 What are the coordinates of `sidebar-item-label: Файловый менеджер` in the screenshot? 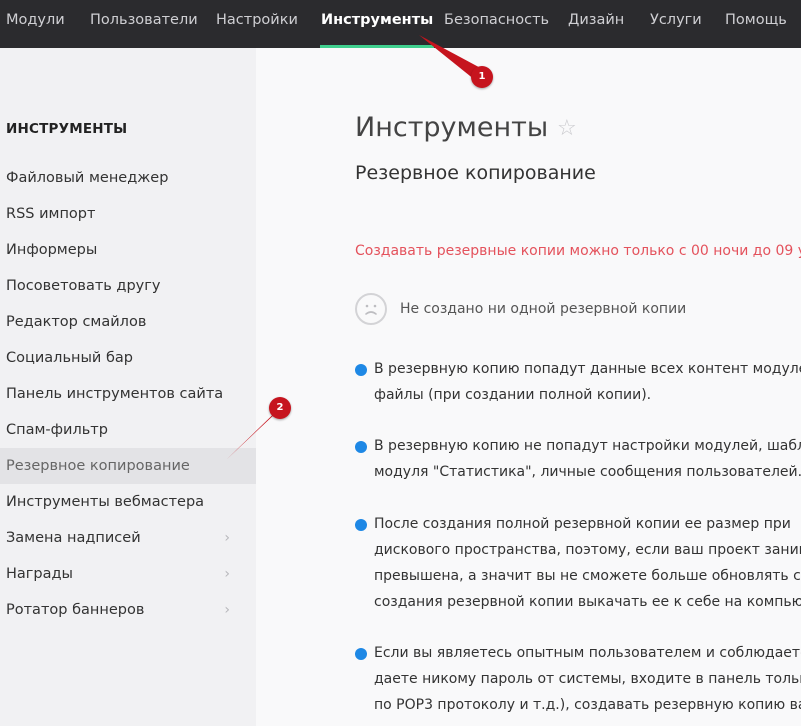 It's located at (87, 178).